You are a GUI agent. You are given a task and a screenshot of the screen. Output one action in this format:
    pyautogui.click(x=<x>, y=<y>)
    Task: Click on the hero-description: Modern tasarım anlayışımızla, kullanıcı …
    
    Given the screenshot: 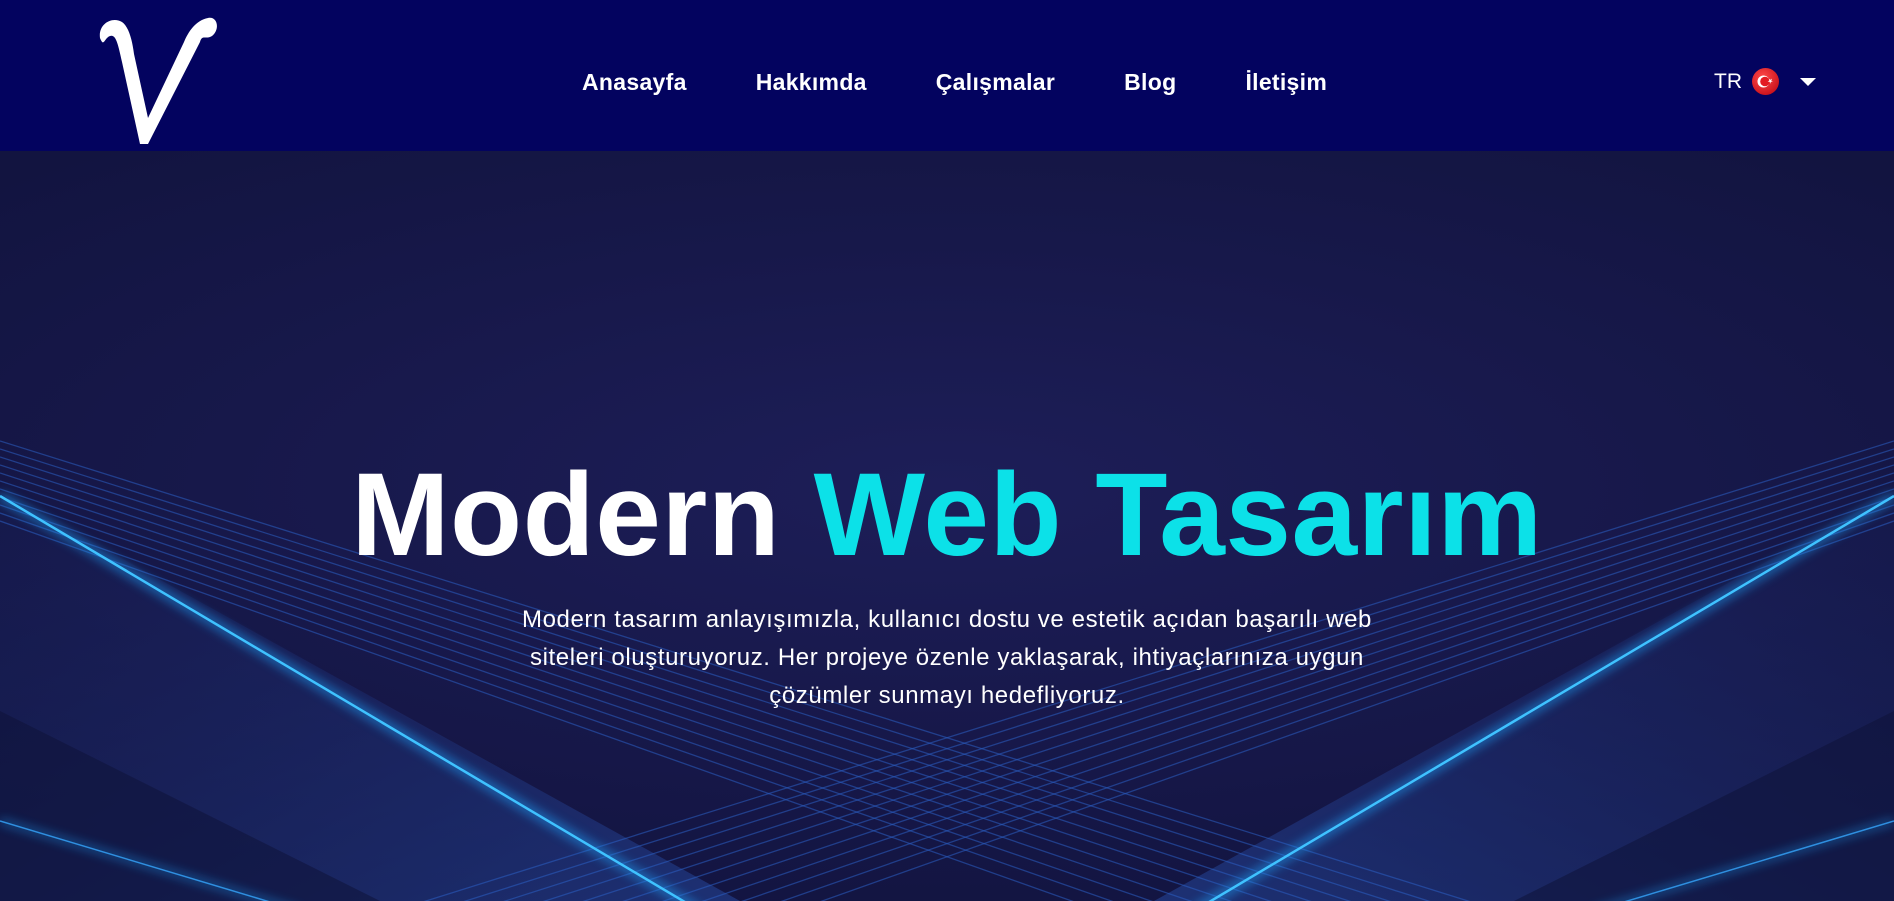 What is the action you would take?
    pyautogui.click(x=947, y=657)
    